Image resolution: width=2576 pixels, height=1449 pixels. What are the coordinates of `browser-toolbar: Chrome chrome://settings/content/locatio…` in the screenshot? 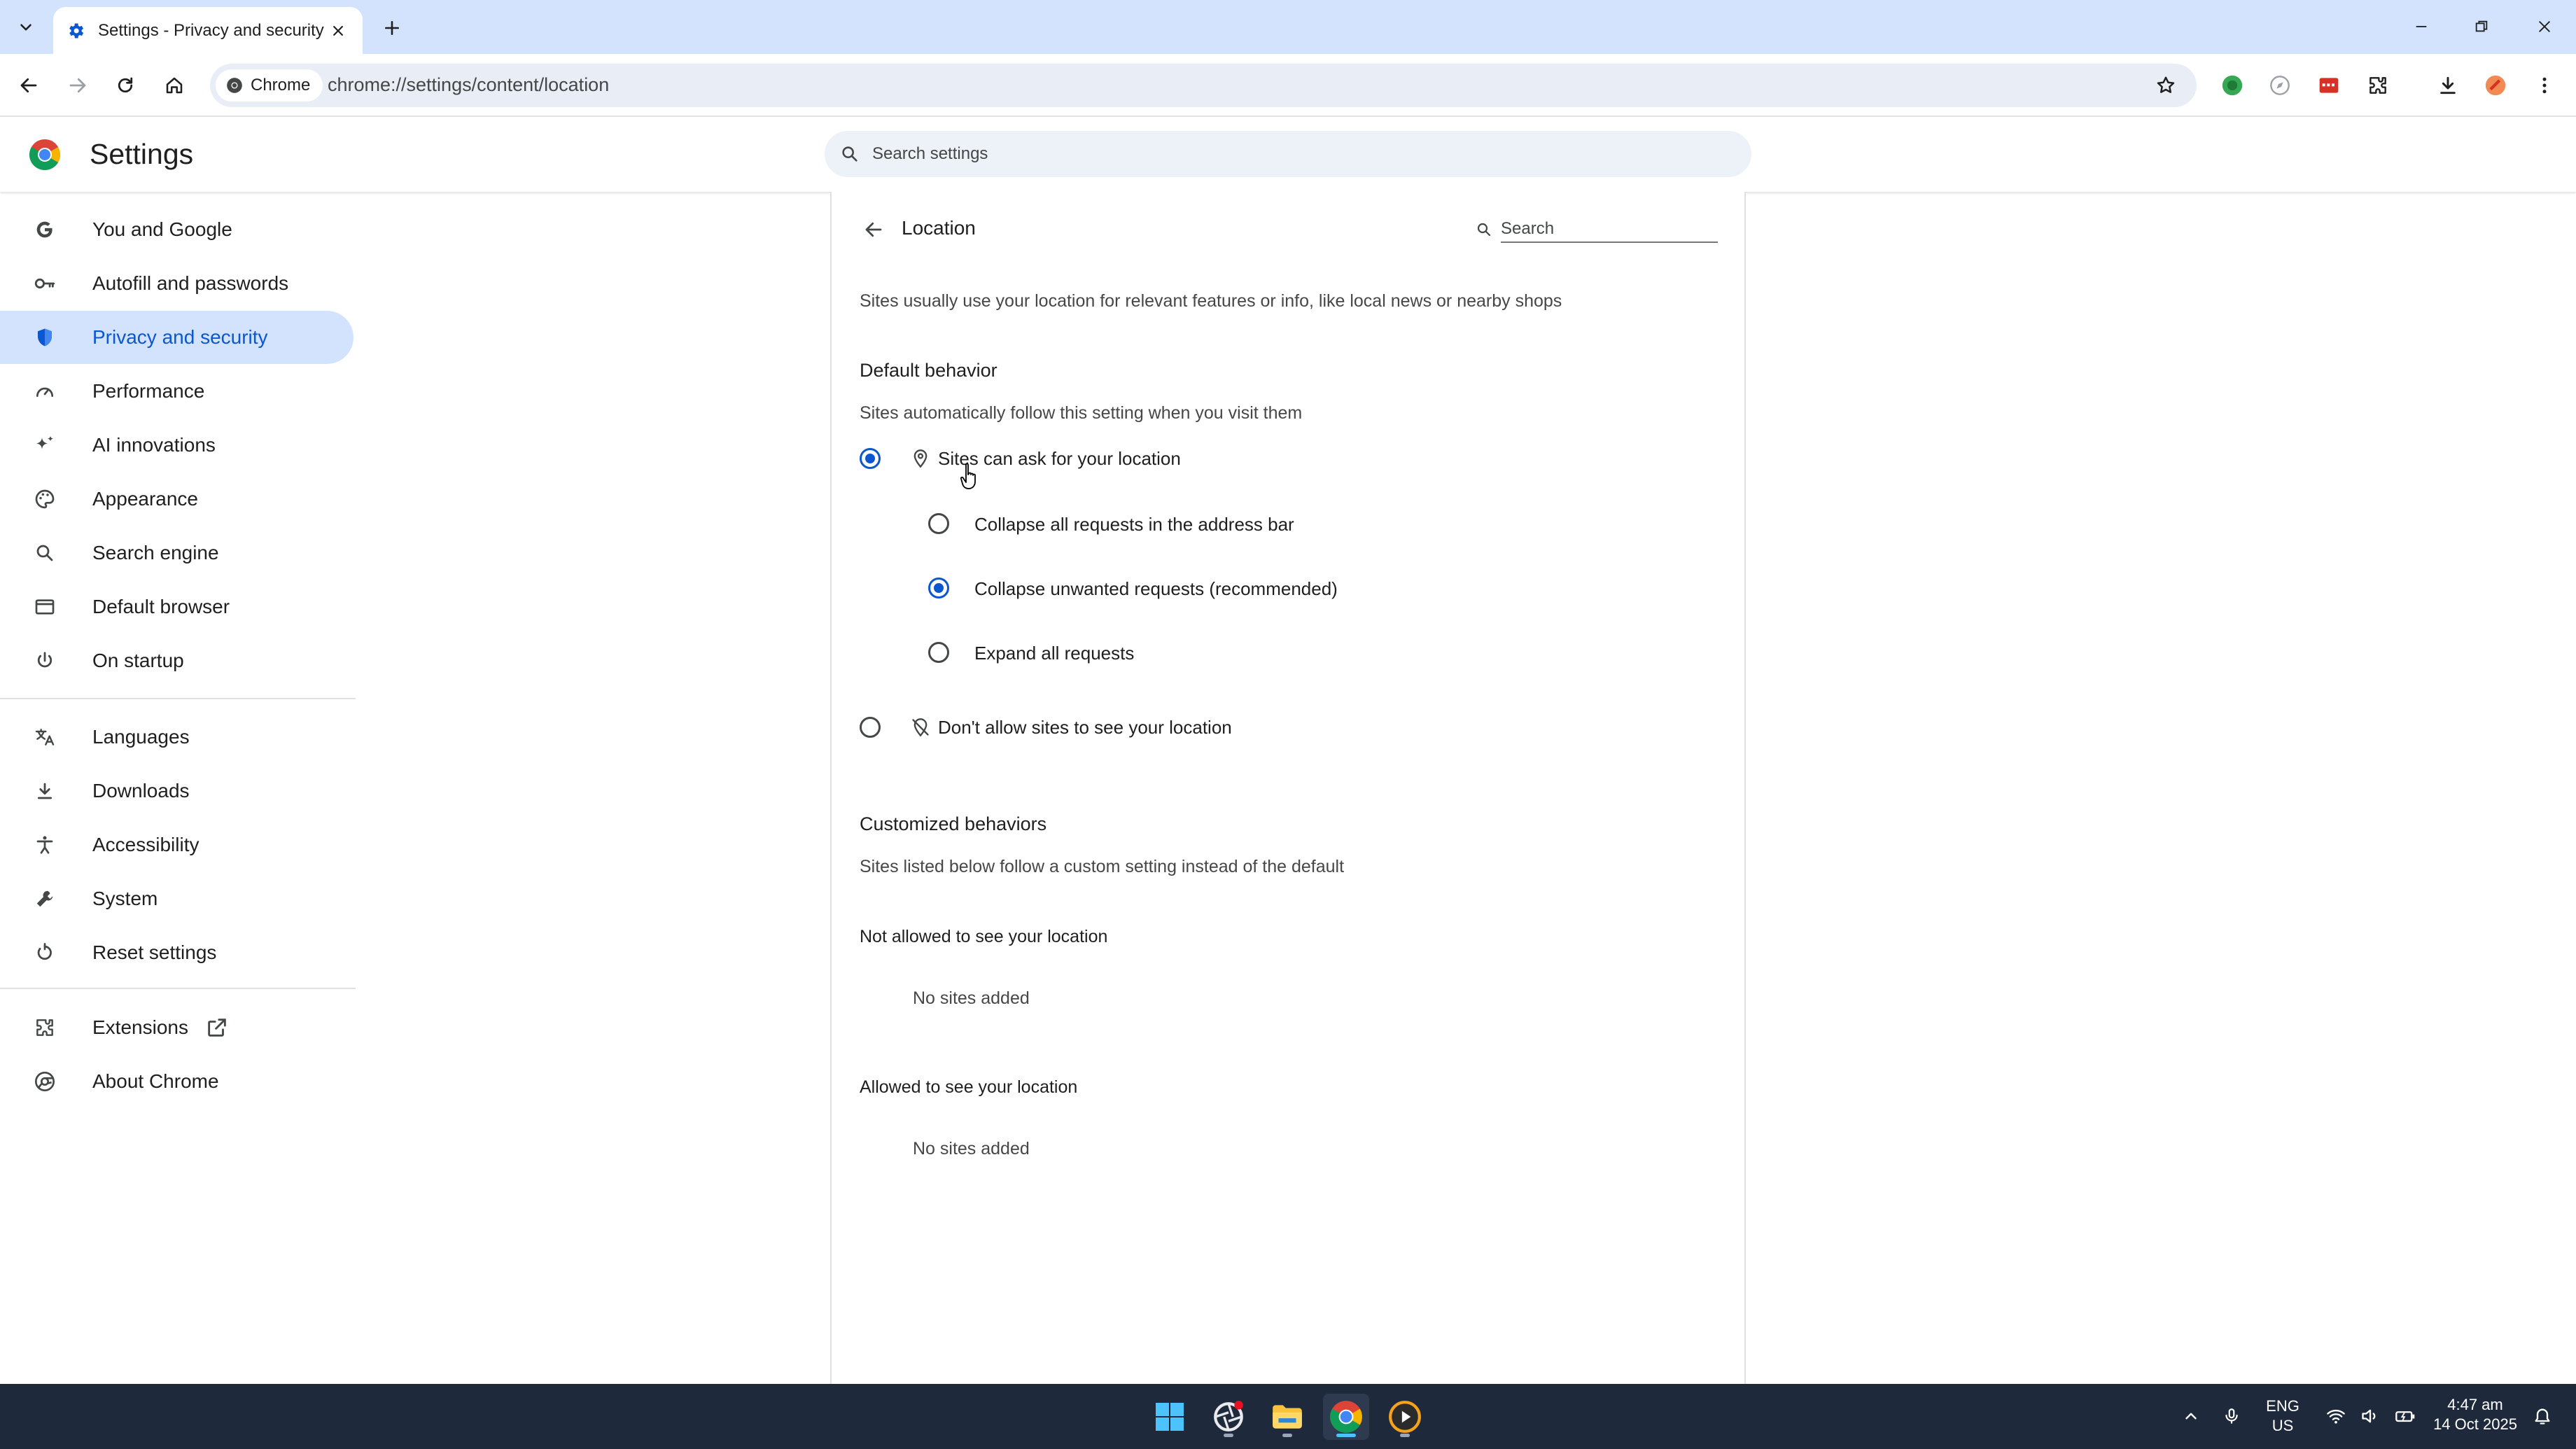 It's located at (1288, 85).